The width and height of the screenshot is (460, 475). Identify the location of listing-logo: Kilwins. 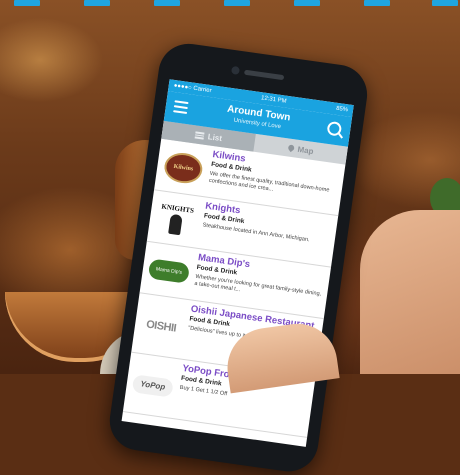
(184, 167).